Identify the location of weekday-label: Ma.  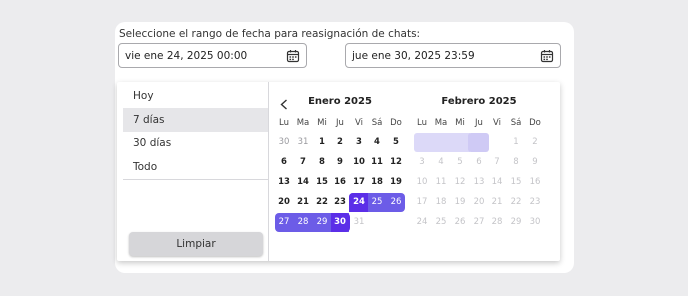
(303, 123).